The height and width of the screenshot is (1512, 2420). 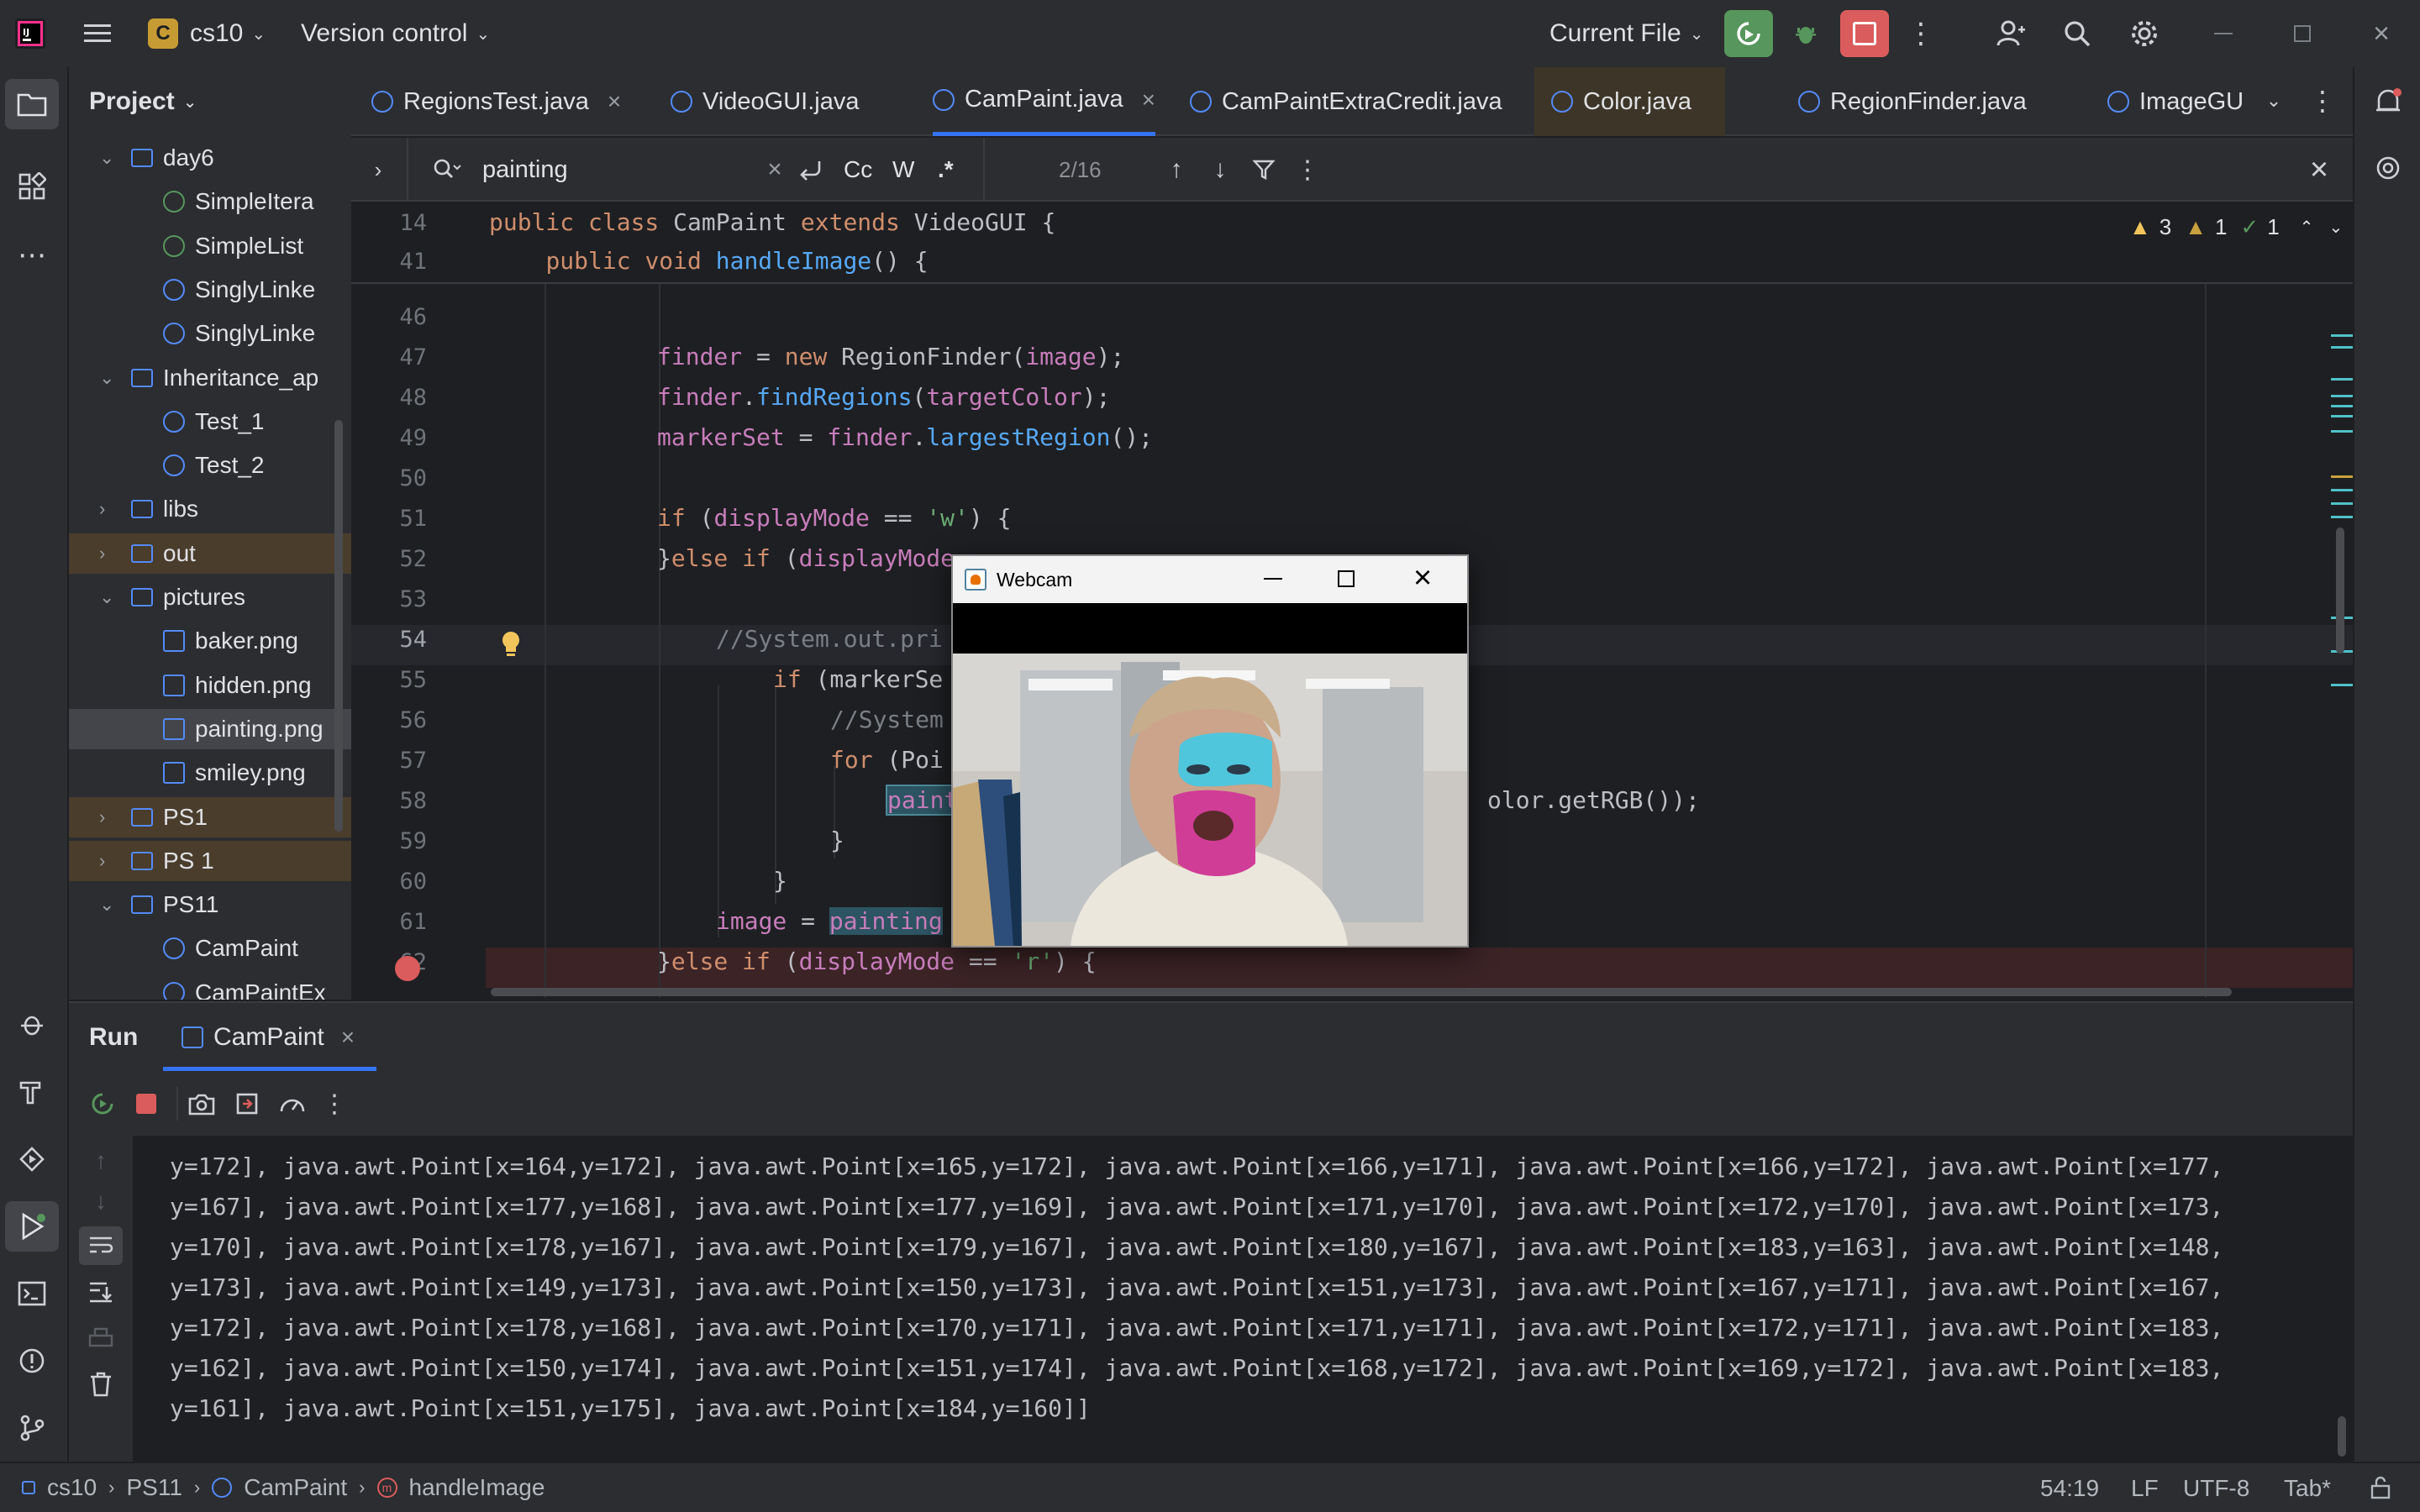 I want to click on structure-icon, so click(x=32, y=186).